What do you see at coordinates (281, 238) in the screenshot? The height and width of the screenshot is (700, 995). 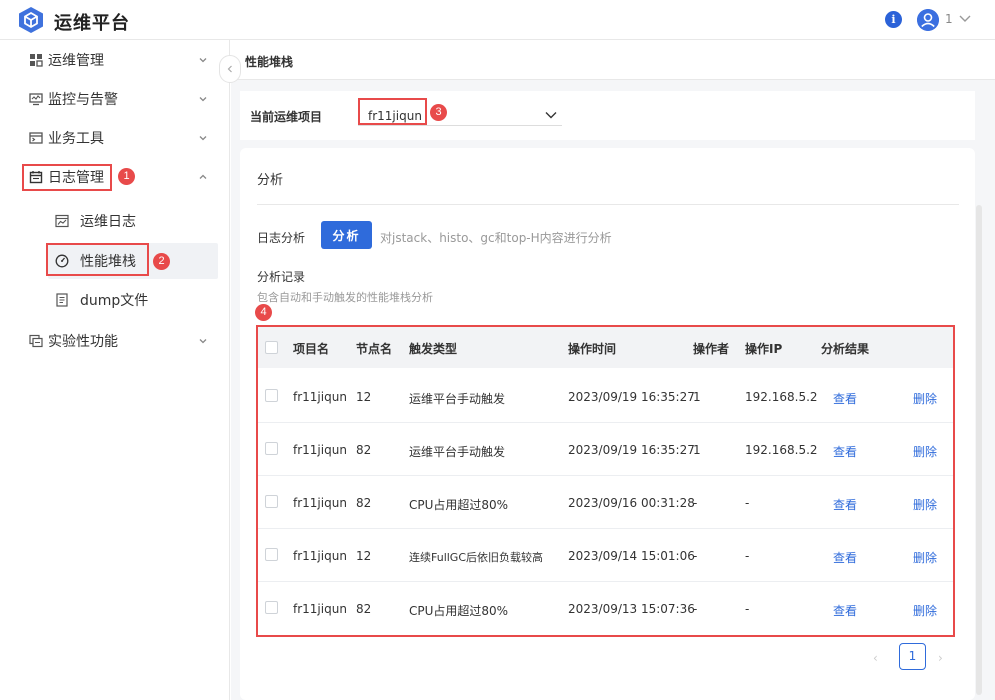 I see `log-analysis-label: 日志分析` at bounding box center [281, 238].